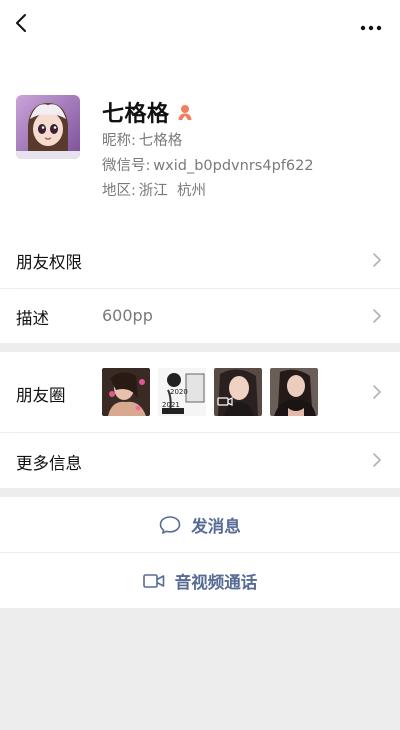  What do you see at coordinates (172, 191) in the screenshot?
I see `region-value: 浙江 杭州` at bounding box center [172, 191].